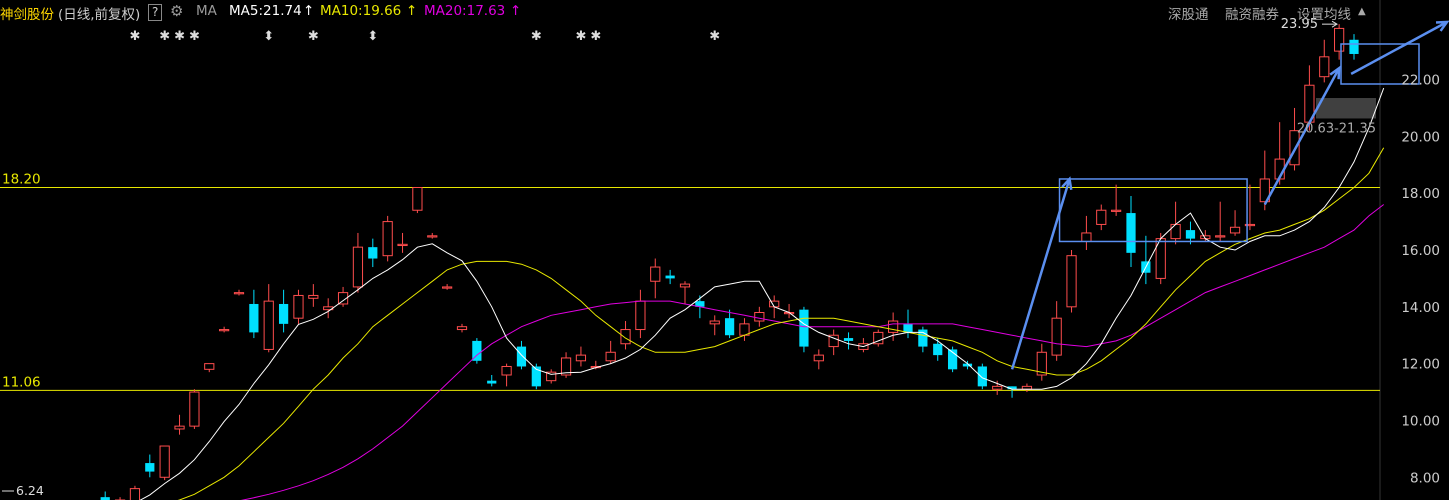 The height and width of the screenshot is (500, 1449). What do you see at coordinates (1420, 251) in the screenshot?
I see `y-tick-label: 16.00` at bounding box center [1420, 251].